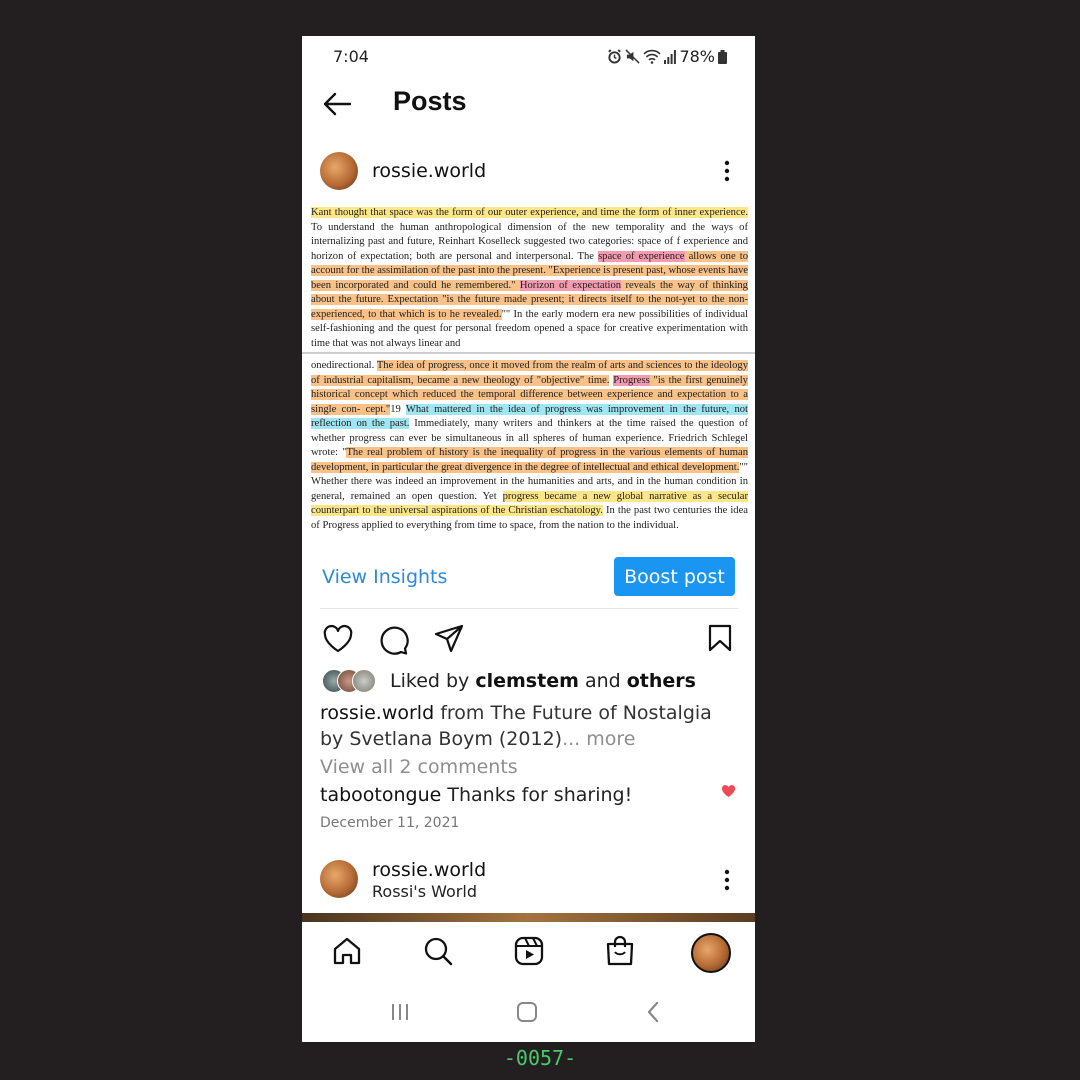 This screenshot has height=1080, width=1080. I want to click on signal-icon, so click(670, 56).